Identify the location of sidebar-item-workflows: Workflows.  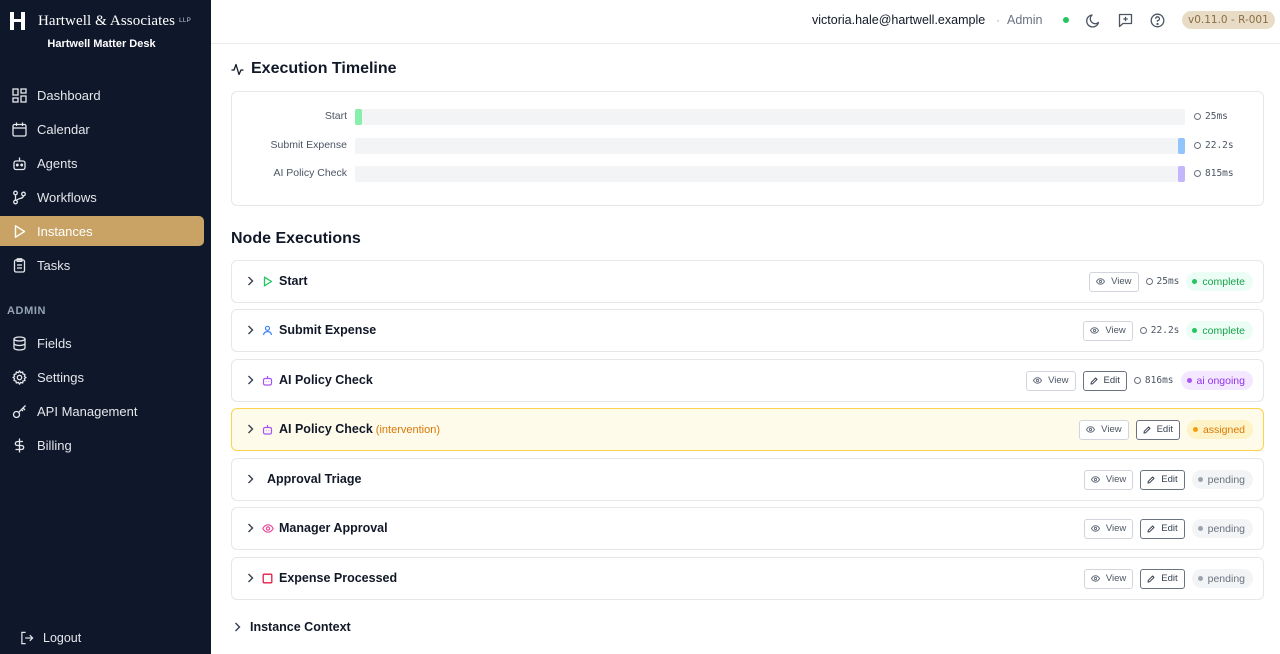
(102, 197).